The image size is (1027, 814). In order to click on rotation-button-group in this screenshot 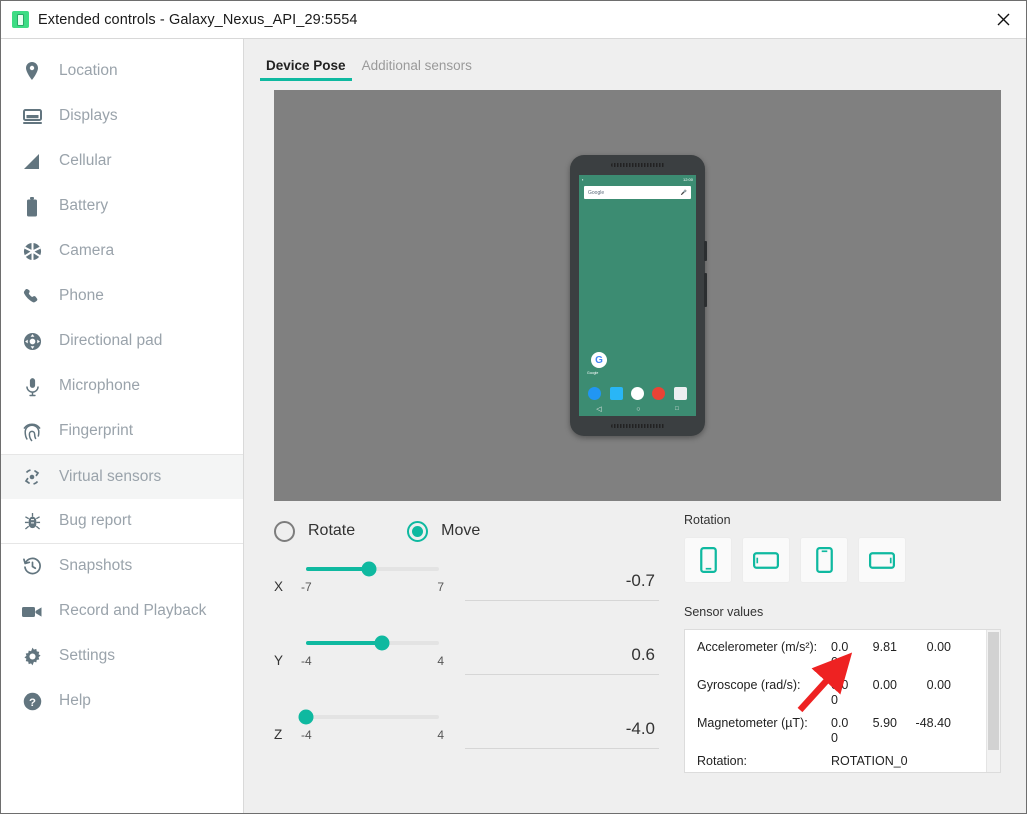, I will do `click(842, 560)`.